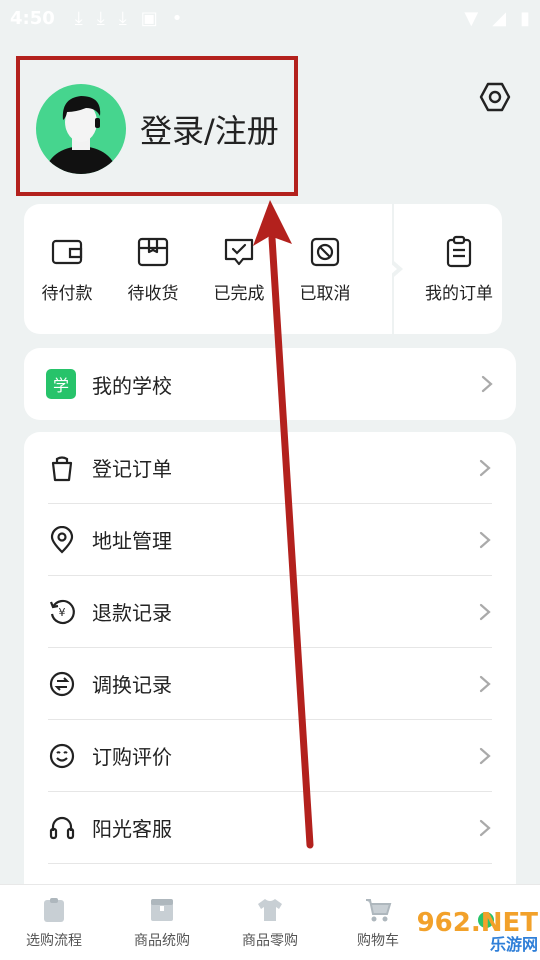 The image size is (540, 960). What do you see at coordinates (270, 922) in the screenshot?
I see `nav-retail-buy: 商品零购` at bounding box center [270, 922].